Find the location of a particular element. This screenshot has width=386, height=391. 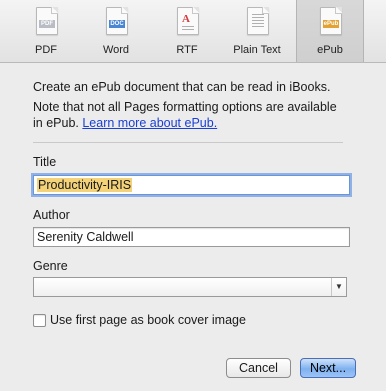

tab-epub: ePub ePub is located at coordinates (330, 31).